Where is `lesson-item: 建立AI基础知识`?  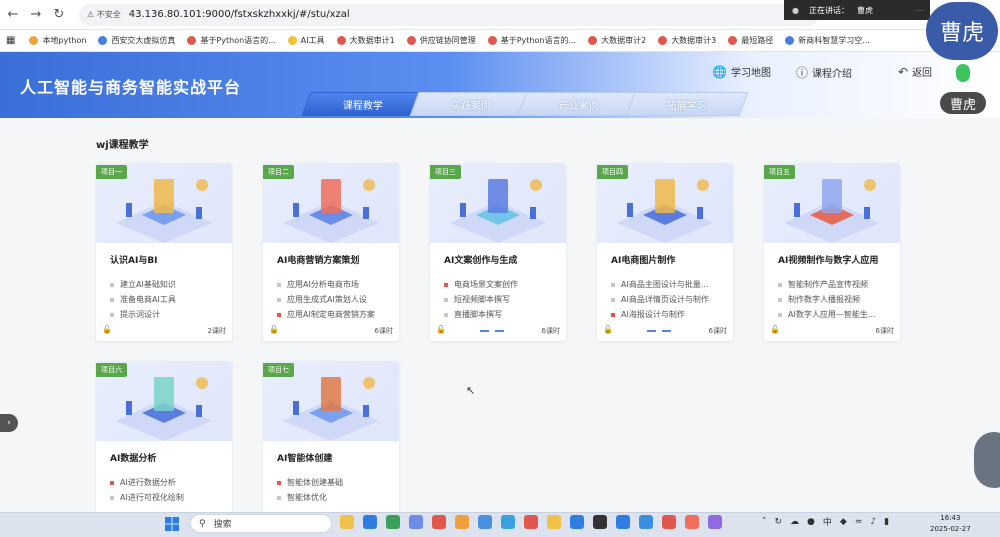
lesson-item: 建立AI基础知识 is located at coordinates (143, 284).